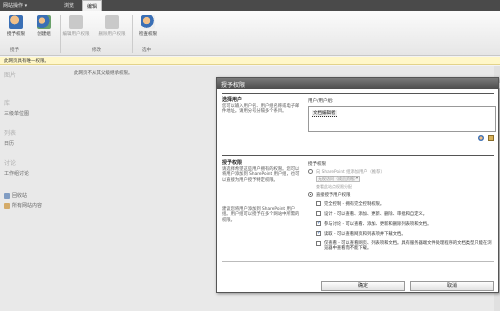 Image resolution: width=500 pixels, height=311 pixels. What do you see at coordinates (378, 224) in the screenshot?
I see `perm-contribute-label: 参与讨论 - 可以查看、添加、更新和删除列表项和文档。` at bounding box center [378, 224].